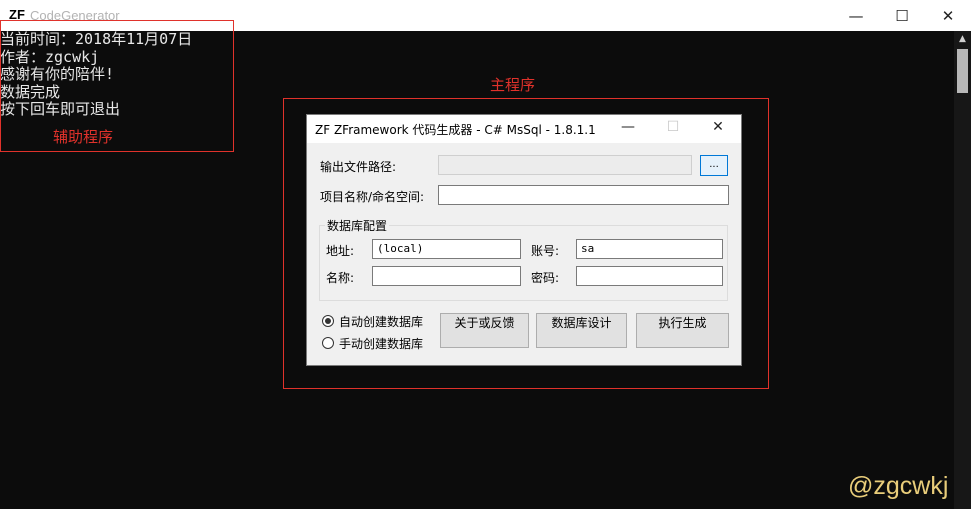 Image resolution: width=971 pixels, height=509 pixels. Describe the element at coordinates (328, 343) in the screenshot. I see `manual-create-db-radio` at that location.